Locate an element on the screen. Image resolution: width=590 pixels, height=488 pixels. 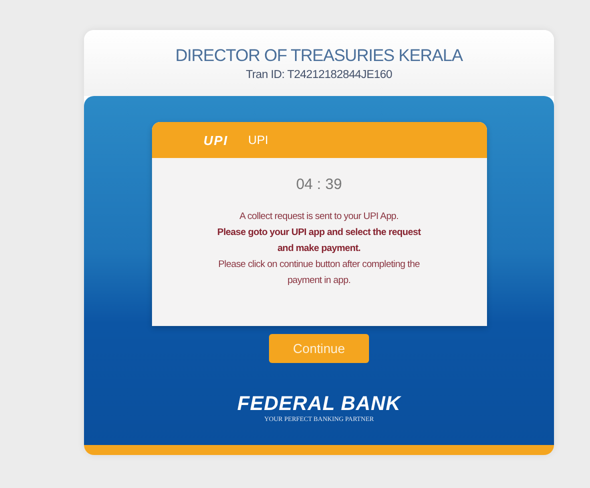
countdown-timer: 04 : 39 is located at coordinates (319, 184).